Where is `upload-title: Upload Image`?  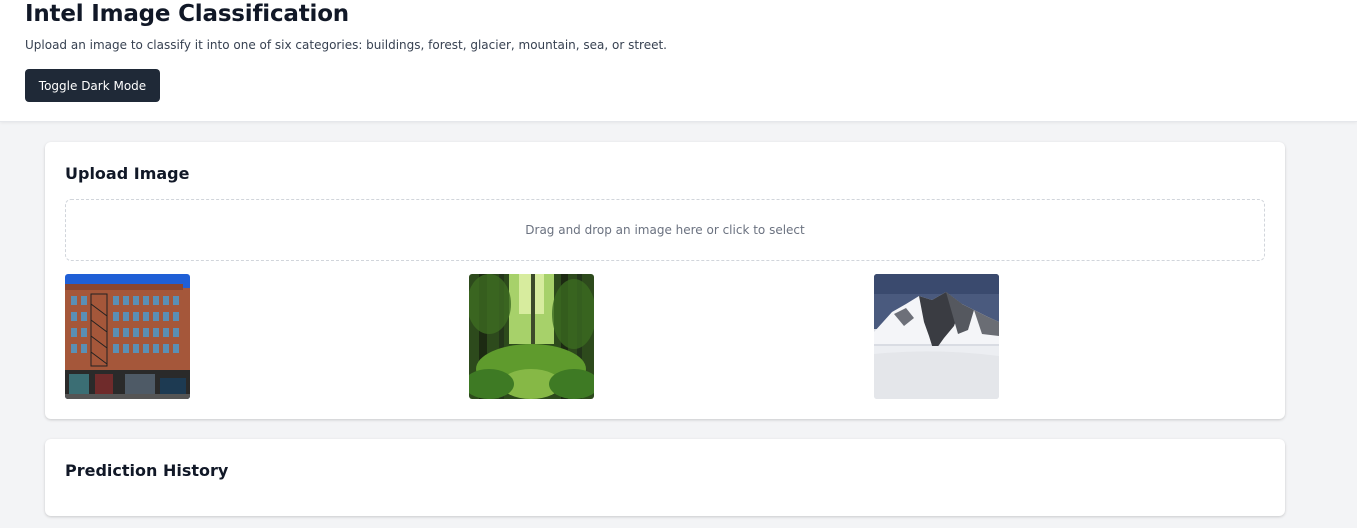
upload-title: Upload Image is located at coordinates (127, 173).